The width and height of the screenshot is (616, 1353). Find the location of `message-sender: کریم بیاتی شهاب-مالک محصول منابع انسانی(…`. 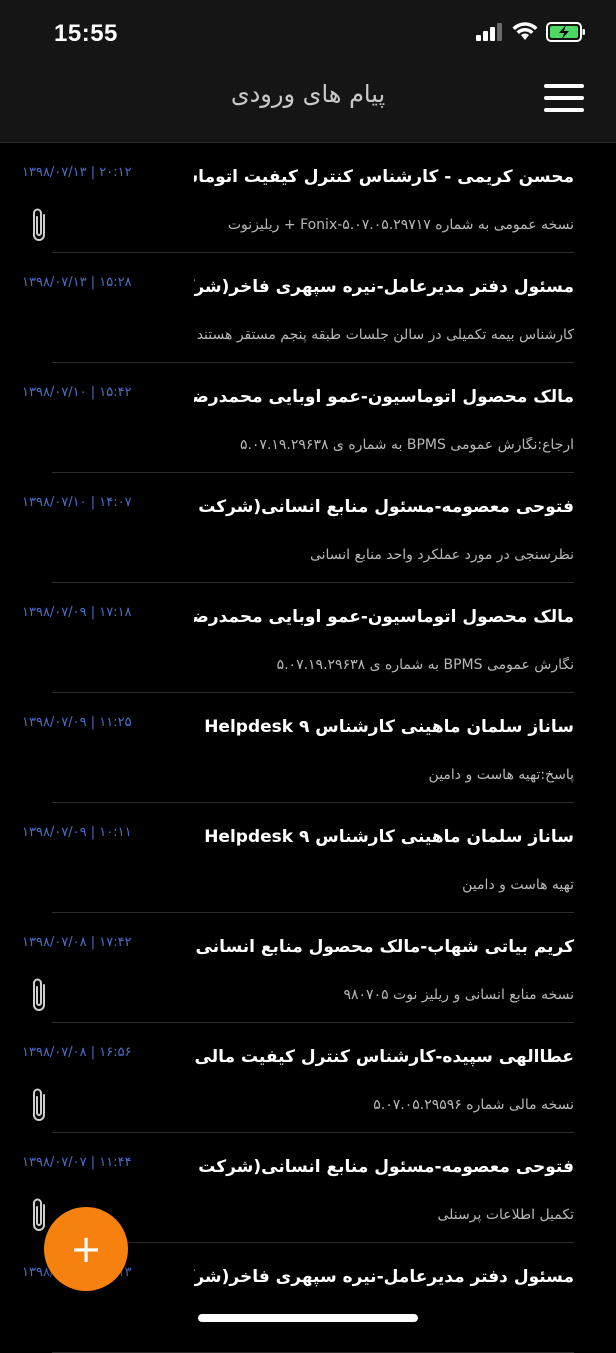

message-sender: کریم بیاتی شهاب-مالک محصول منابع انسانی(… is located at coordinates (384, 947).